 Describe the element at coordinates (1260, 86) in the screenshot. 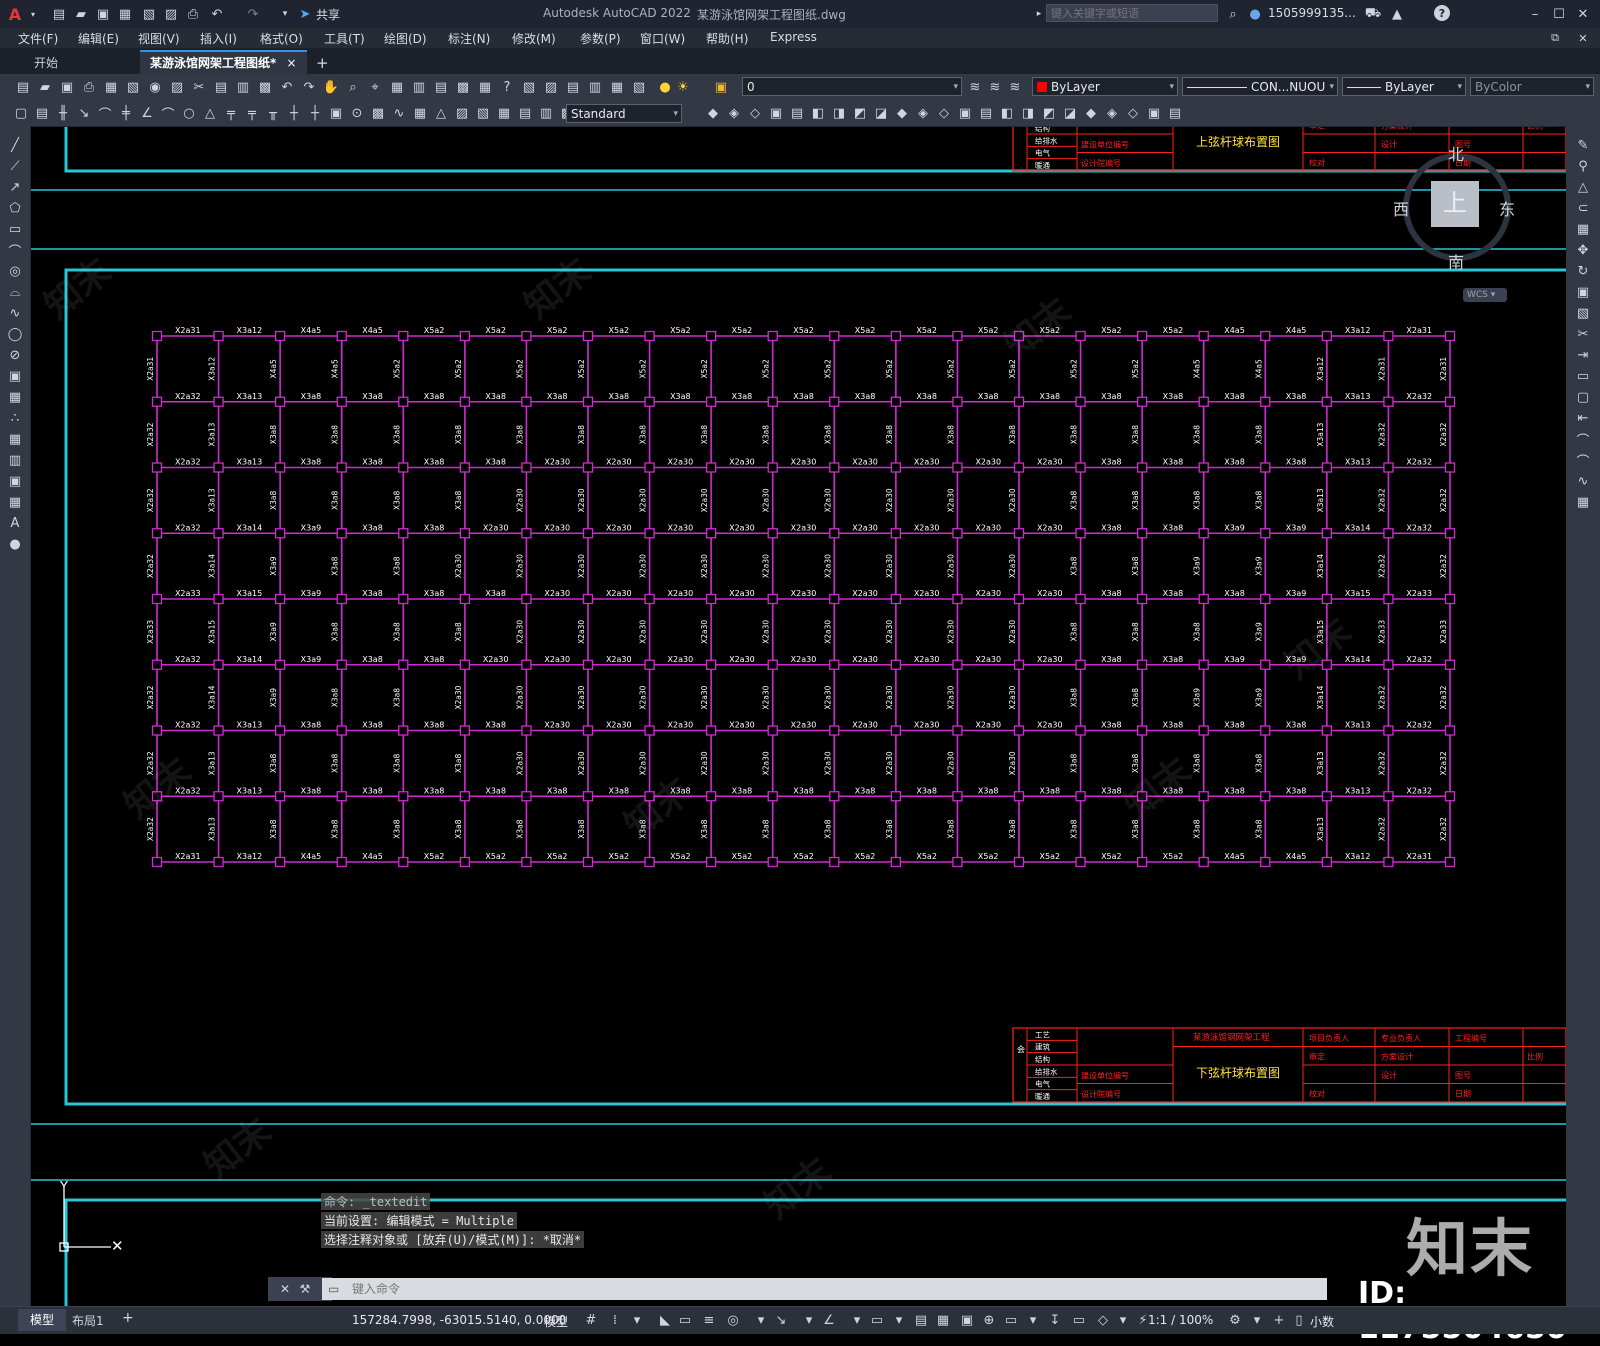

I see `linetype-dropdown: CON...NUOU ▾` at that location.